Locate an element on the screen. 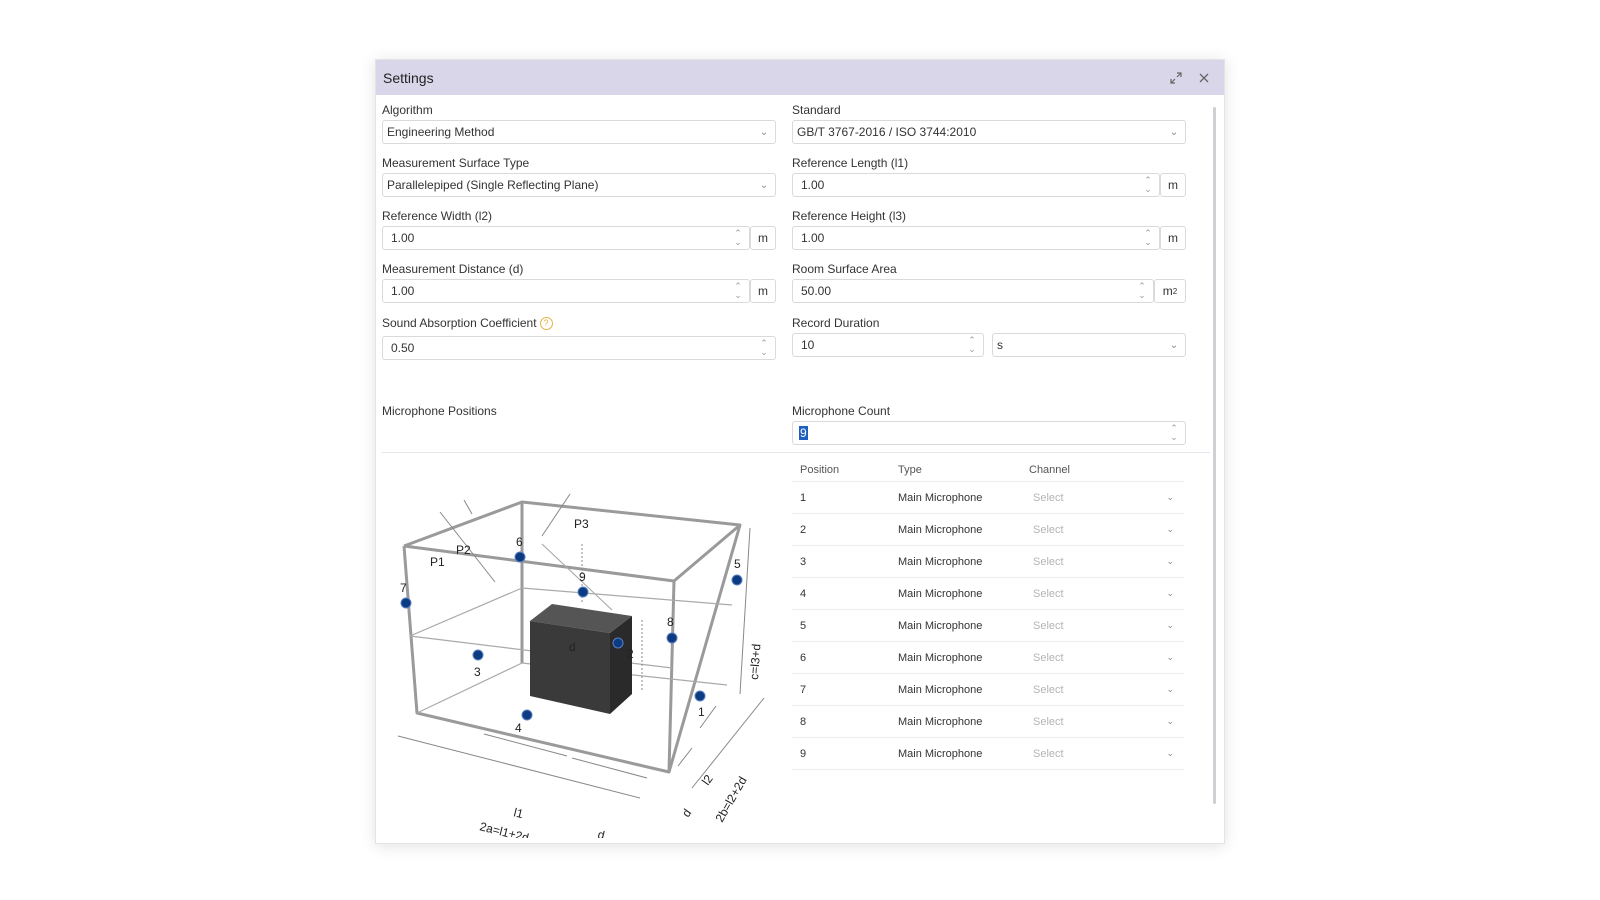 This screenshot has width=1600, height=900. algorithm-label: Algorithm is located at coordinates (407, 110).